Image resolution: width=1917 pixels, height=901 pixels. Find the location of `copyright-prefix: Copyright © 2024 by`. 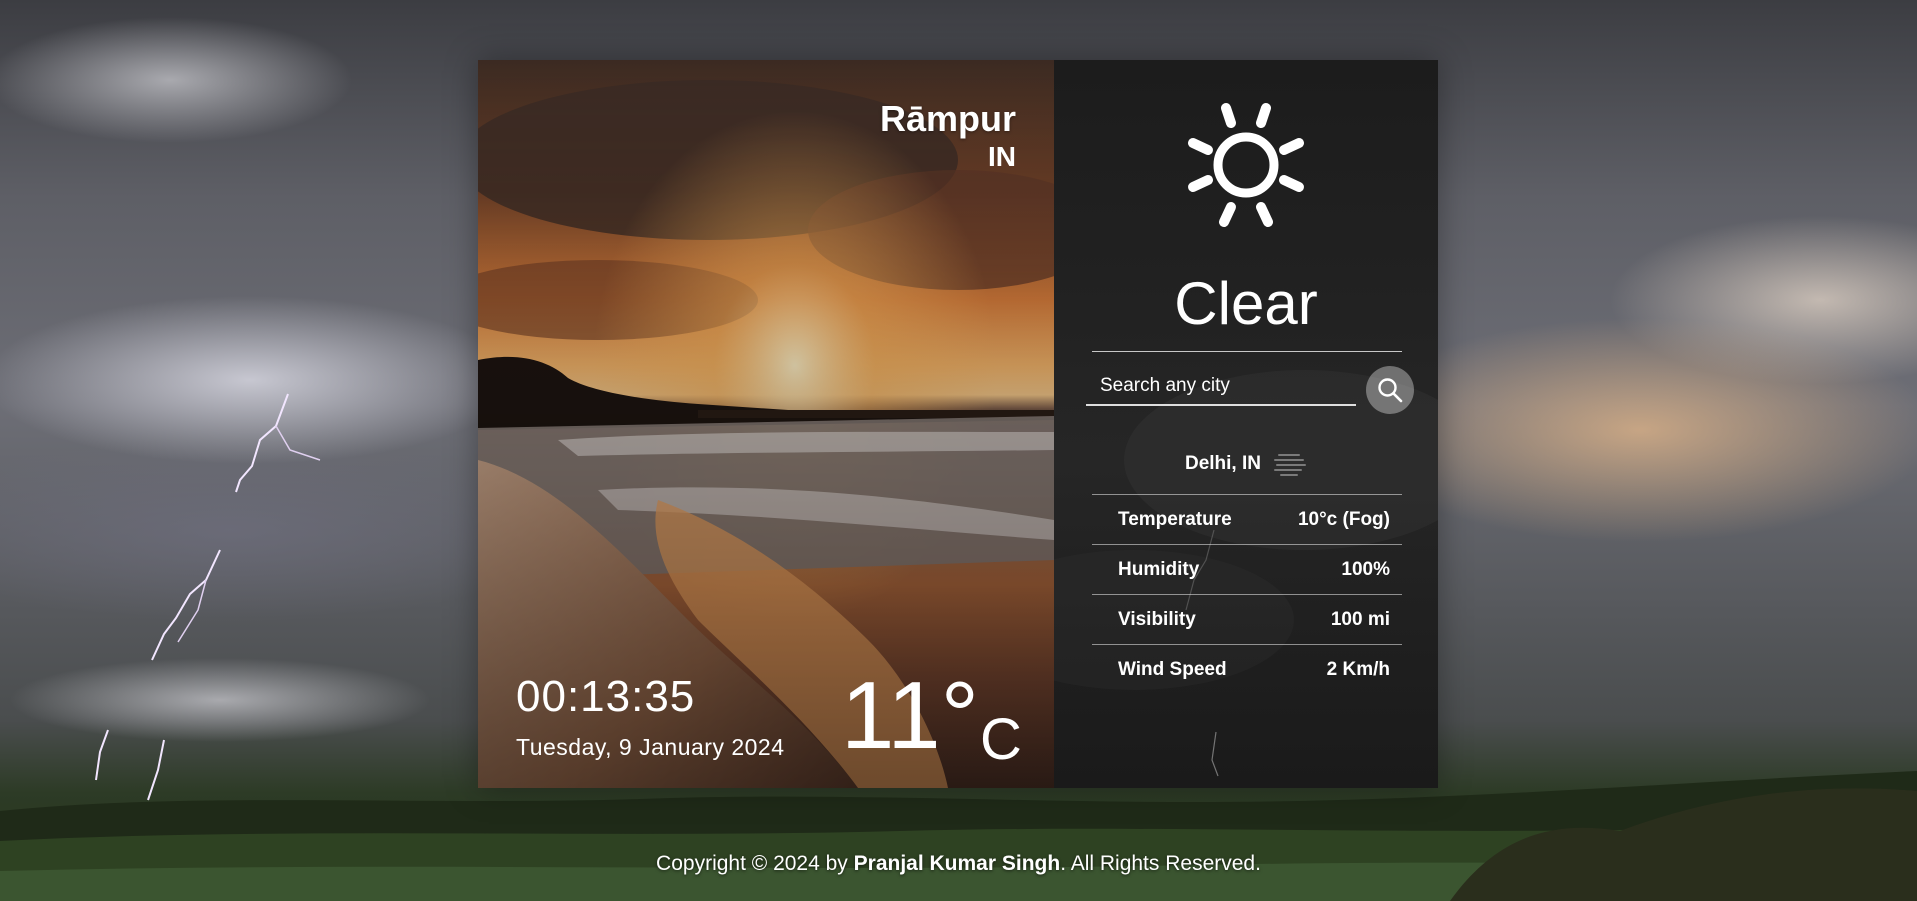

copyright-prefix: Copyright © 2024 by is located at coordinates (755, 863).